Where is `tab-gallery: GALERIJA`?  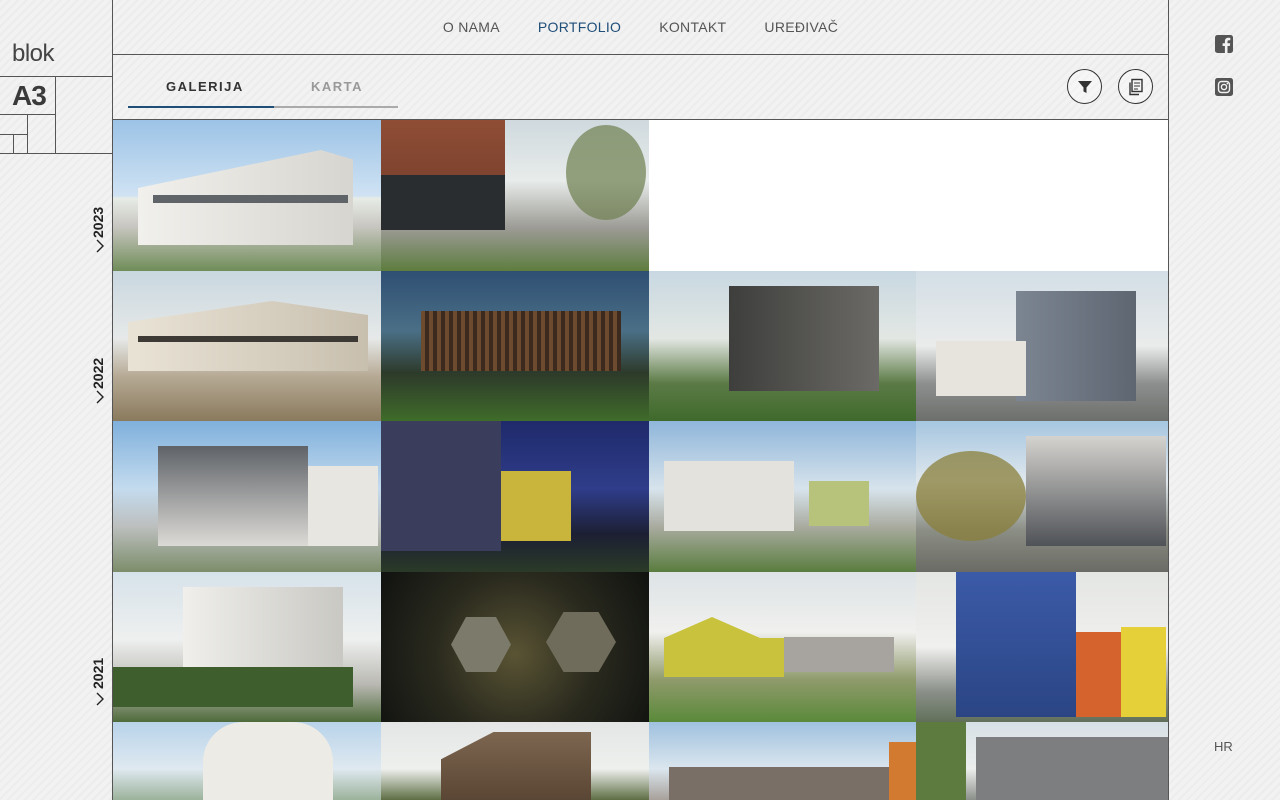
tab-gallery: GALERIJA is located at coordinates (205, 86).